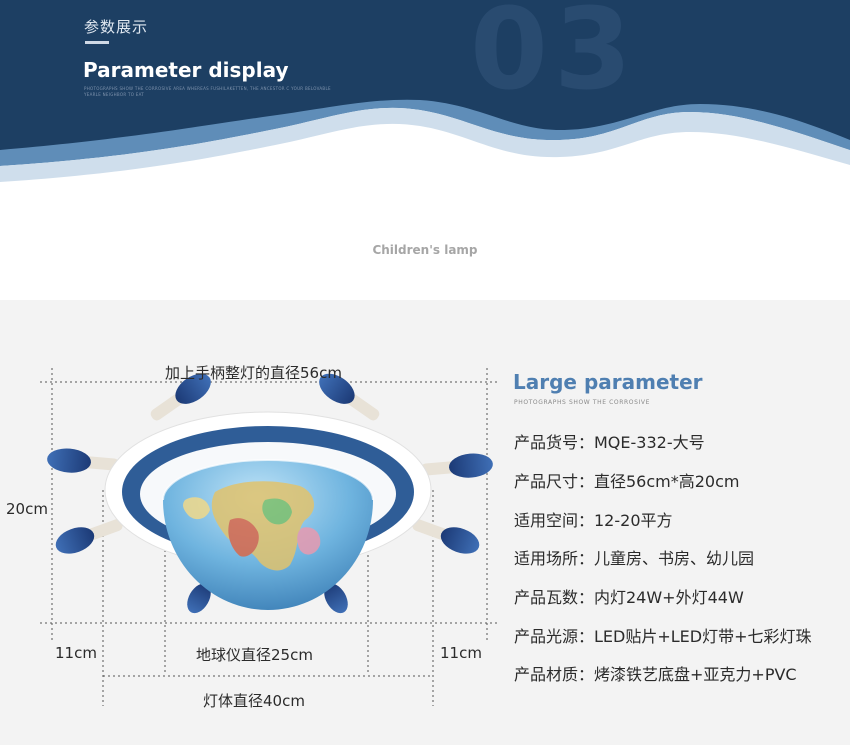  I want to click on param-row-places: 适用场所：儿童房、书房、幼儿园, so click(634, 558).